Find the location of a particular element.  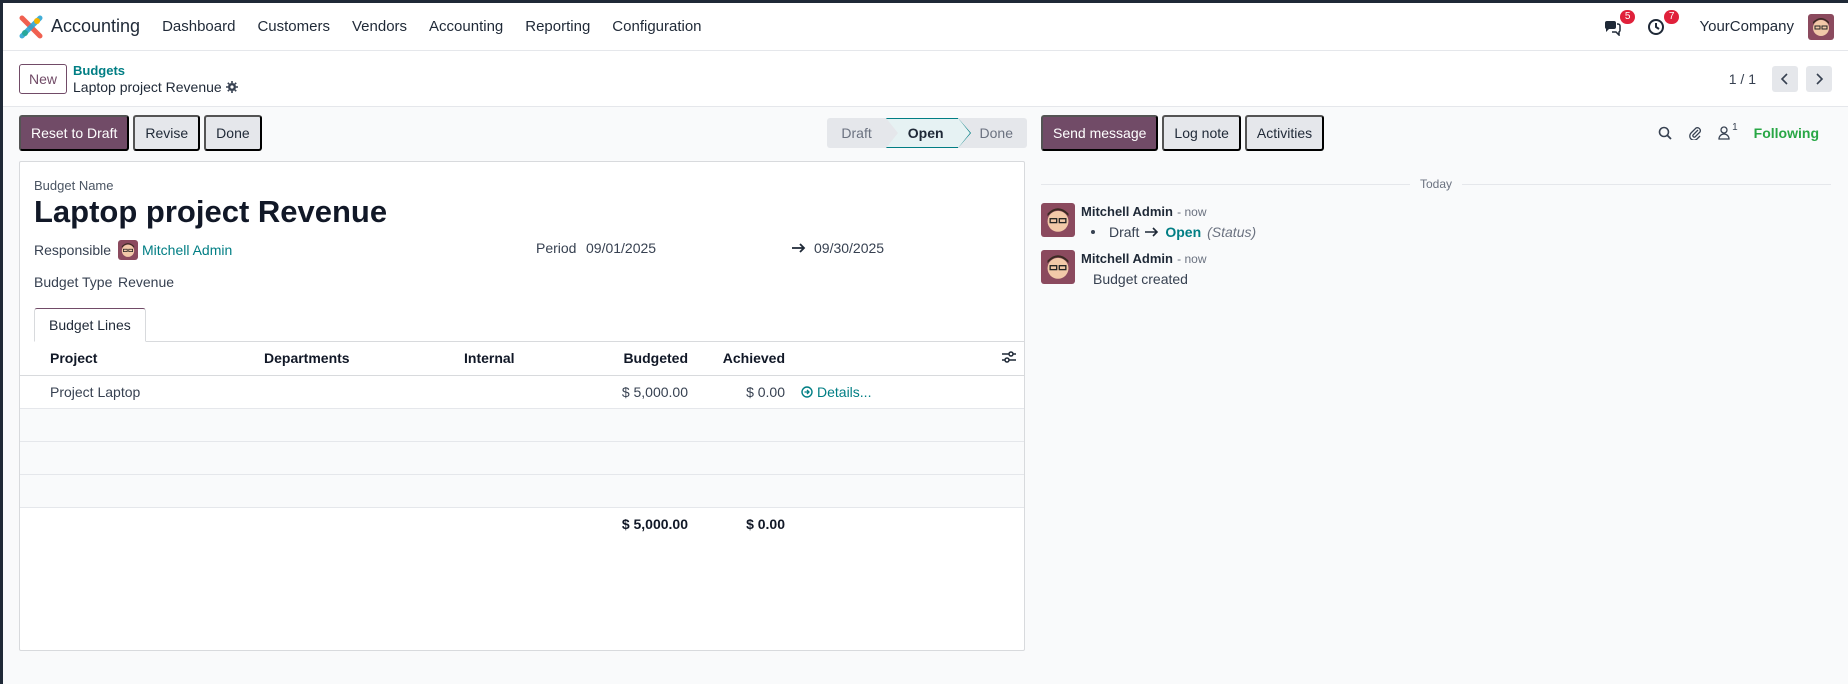

tab-budget-lines: Budget Lines is located at coordinates (90, 325).